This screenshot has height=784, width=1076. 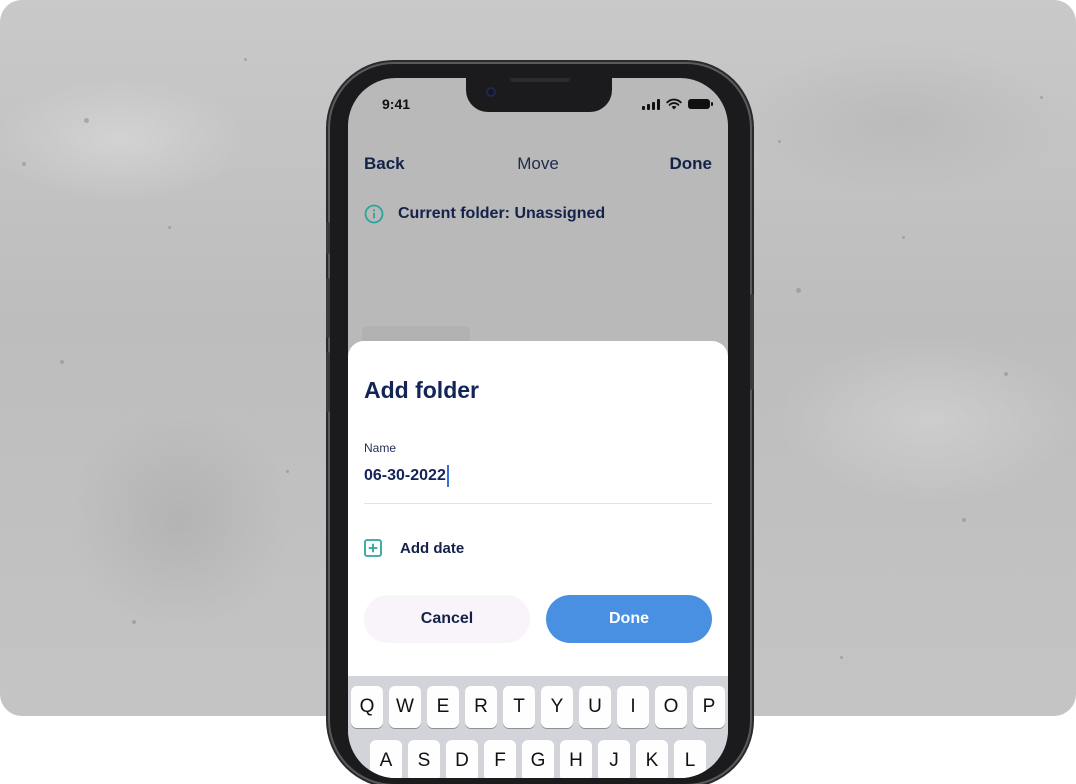 I want to click on speaker-grille, so click(x=540, y=80).